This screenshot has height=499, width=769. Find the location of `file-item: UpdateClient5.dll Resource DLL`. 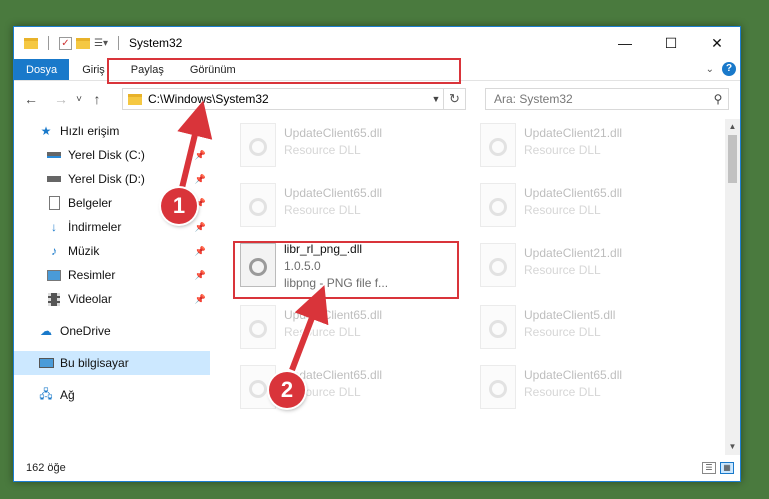

file-item: UpdateClient5.dll Resource DLL is located at coordinates (584, 330).